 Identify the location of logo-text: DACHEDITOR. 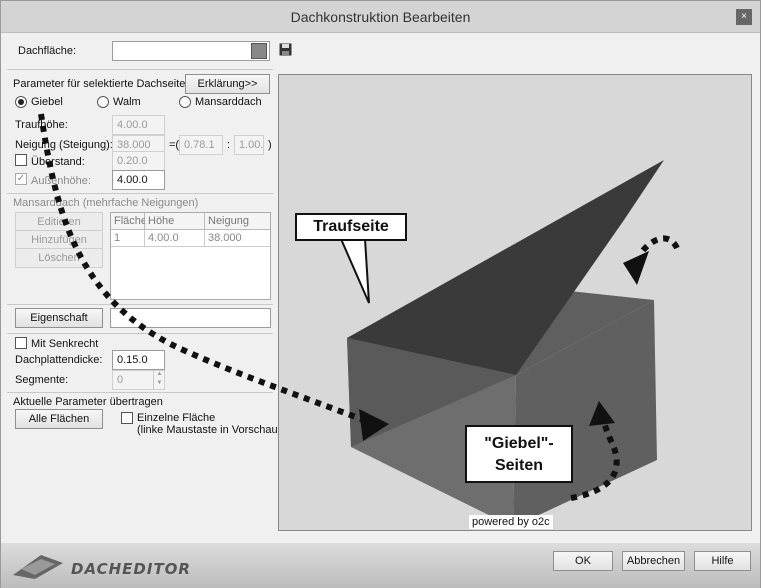
(131, 569).